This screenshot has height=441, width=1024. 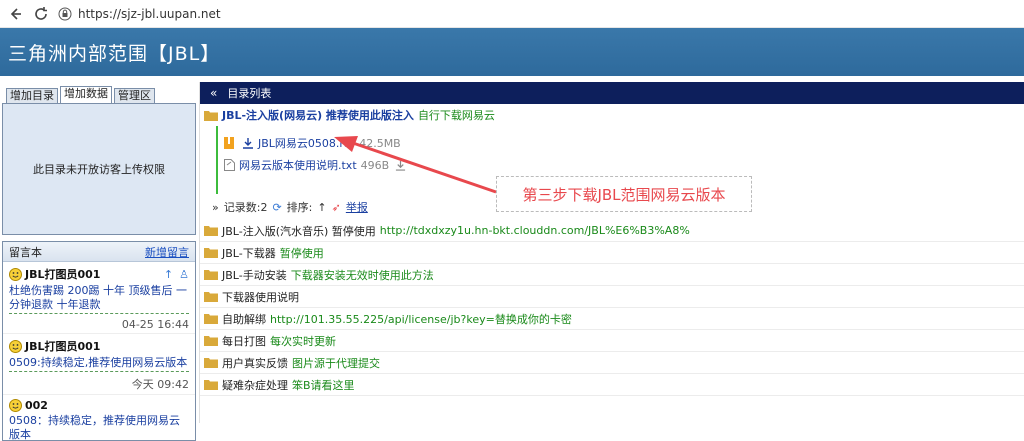 What do you see at coordinates (318, 115) in the screenshot?
I see `folder-name: JBL-注入版(网易云) 推荐使用此版注入` at bounding box center [318, 115].